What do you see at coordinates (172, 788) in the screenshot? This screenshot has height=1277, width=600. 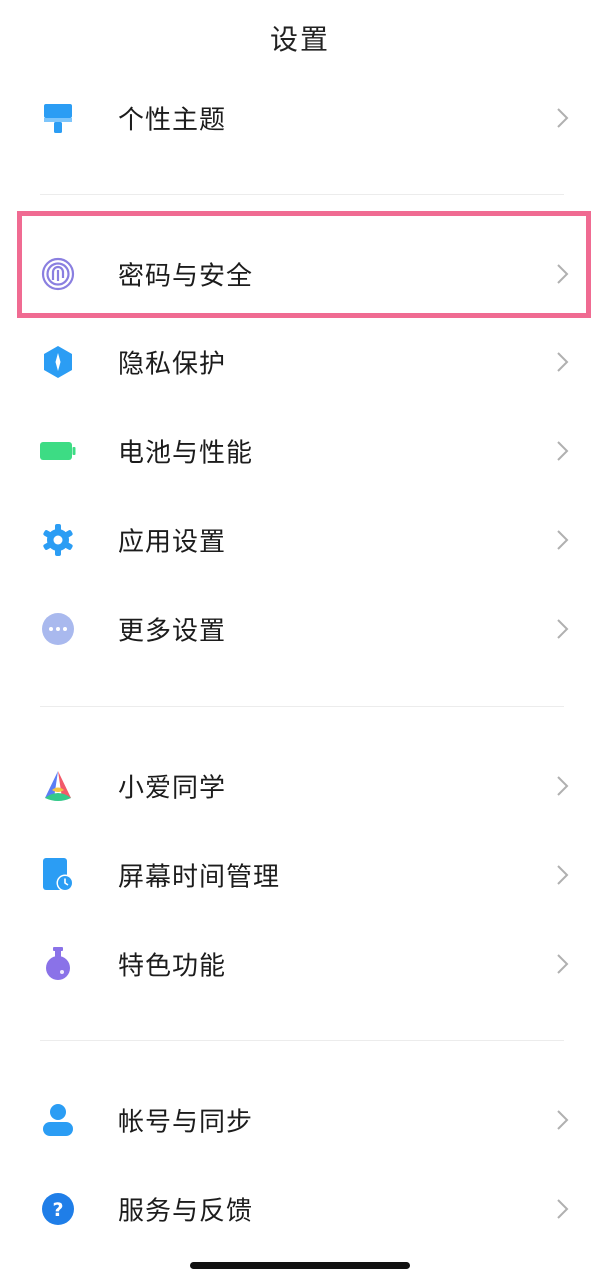 I see `settings-item-label: 小爱同学` at bounding box center [172, 788].